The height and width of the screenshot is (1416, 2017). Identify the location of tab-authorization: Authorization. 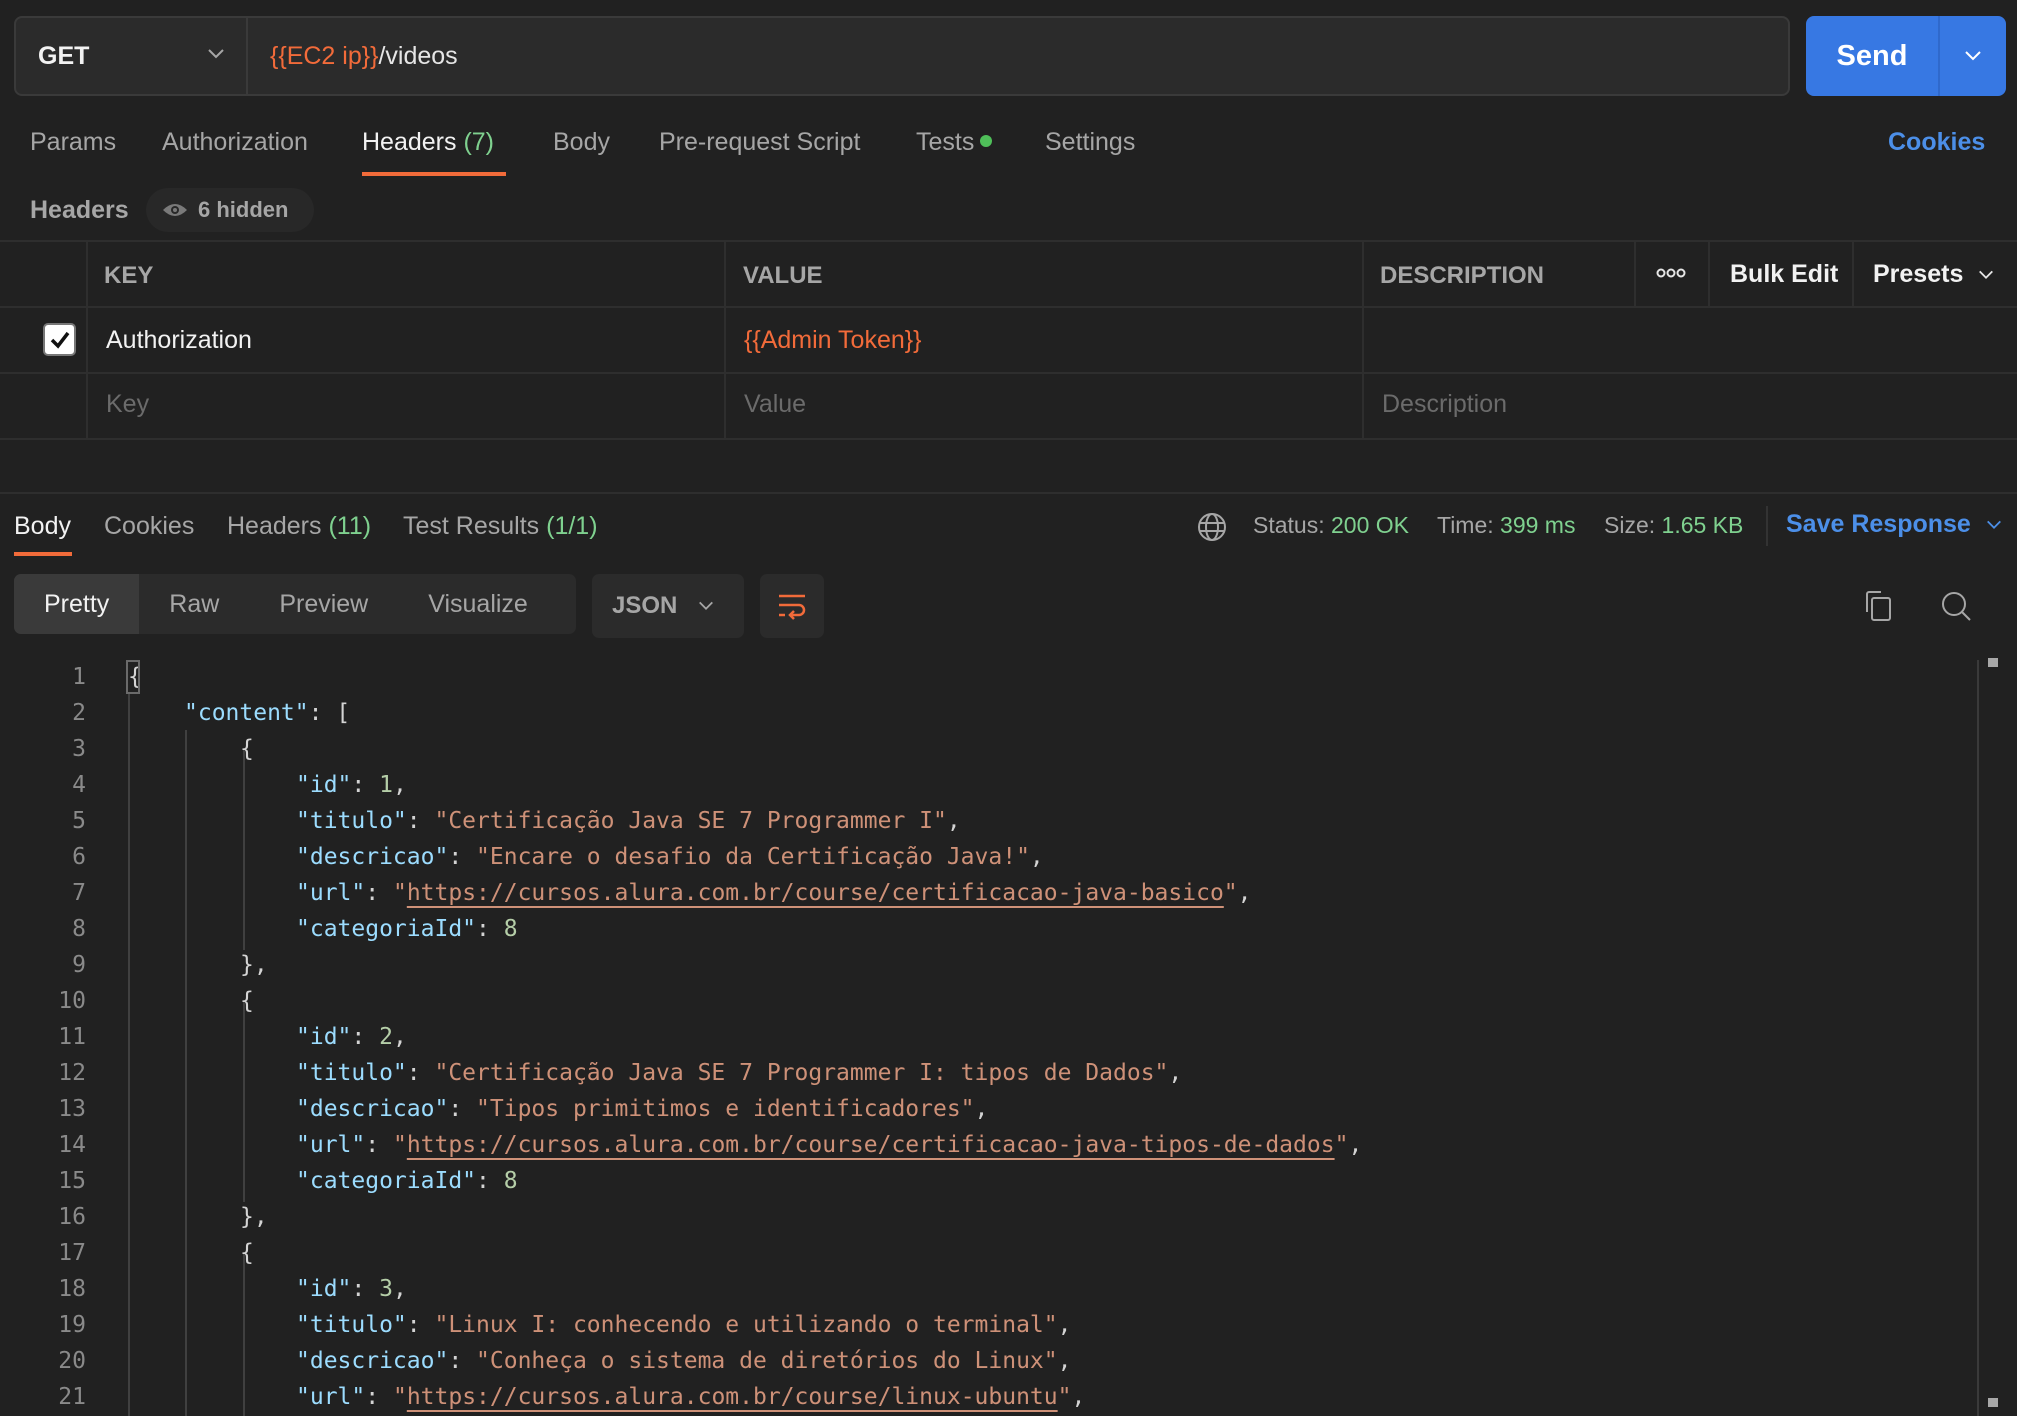
(235, 142).